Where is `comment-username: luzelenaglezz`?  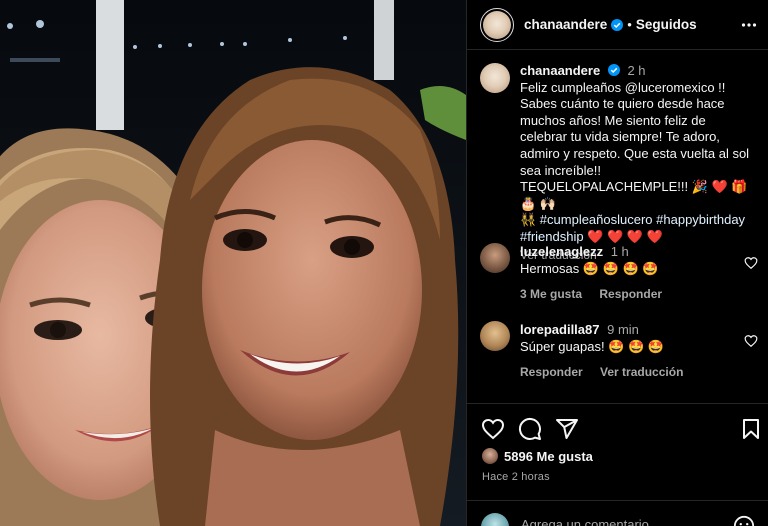
comment-username: luzelenaglezz is located at coordinates (561, 251).